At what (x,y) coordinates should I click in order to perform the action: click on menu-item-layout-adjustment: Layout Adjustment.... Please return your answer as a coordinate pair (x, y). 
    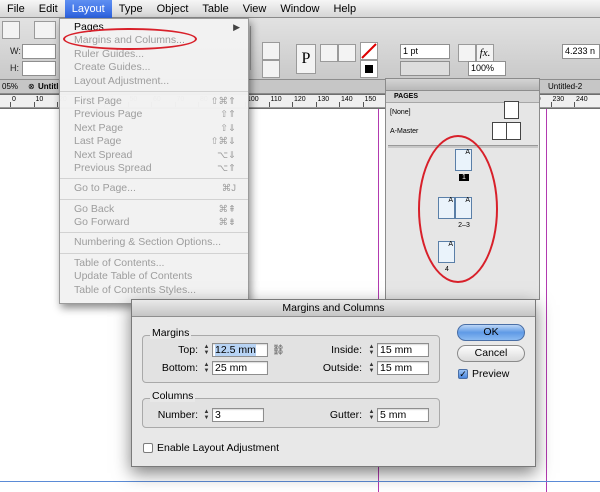
    Looking at the image, I should click on (154, 81).